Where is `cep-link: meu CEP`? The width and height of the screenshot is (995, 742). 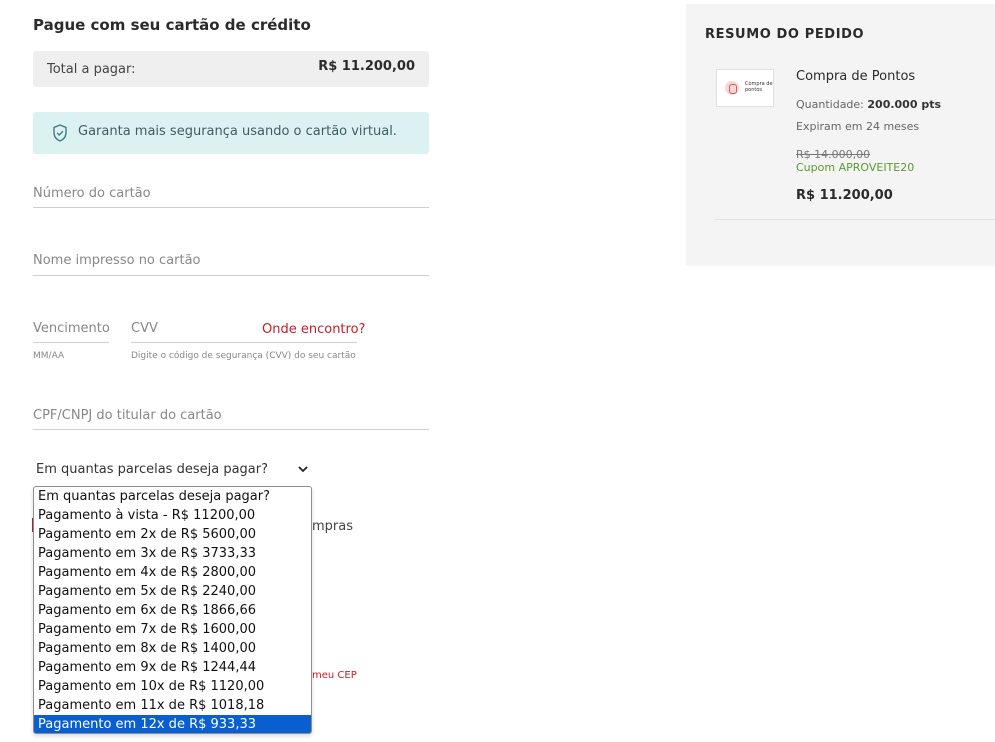 cep-link: meu CEP is located at coordinates (334, 675).